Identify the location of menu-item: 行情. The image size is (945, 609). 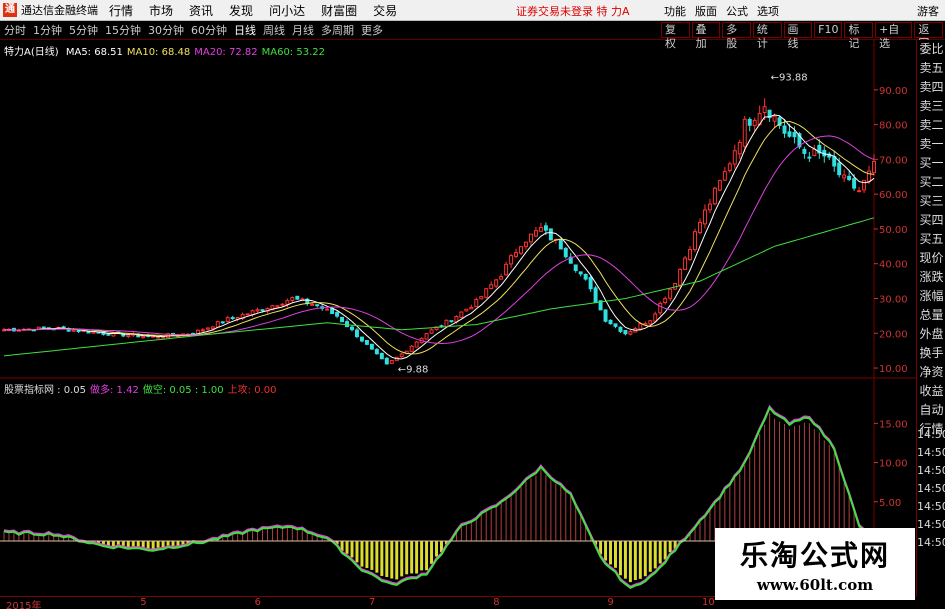
(121, 10).